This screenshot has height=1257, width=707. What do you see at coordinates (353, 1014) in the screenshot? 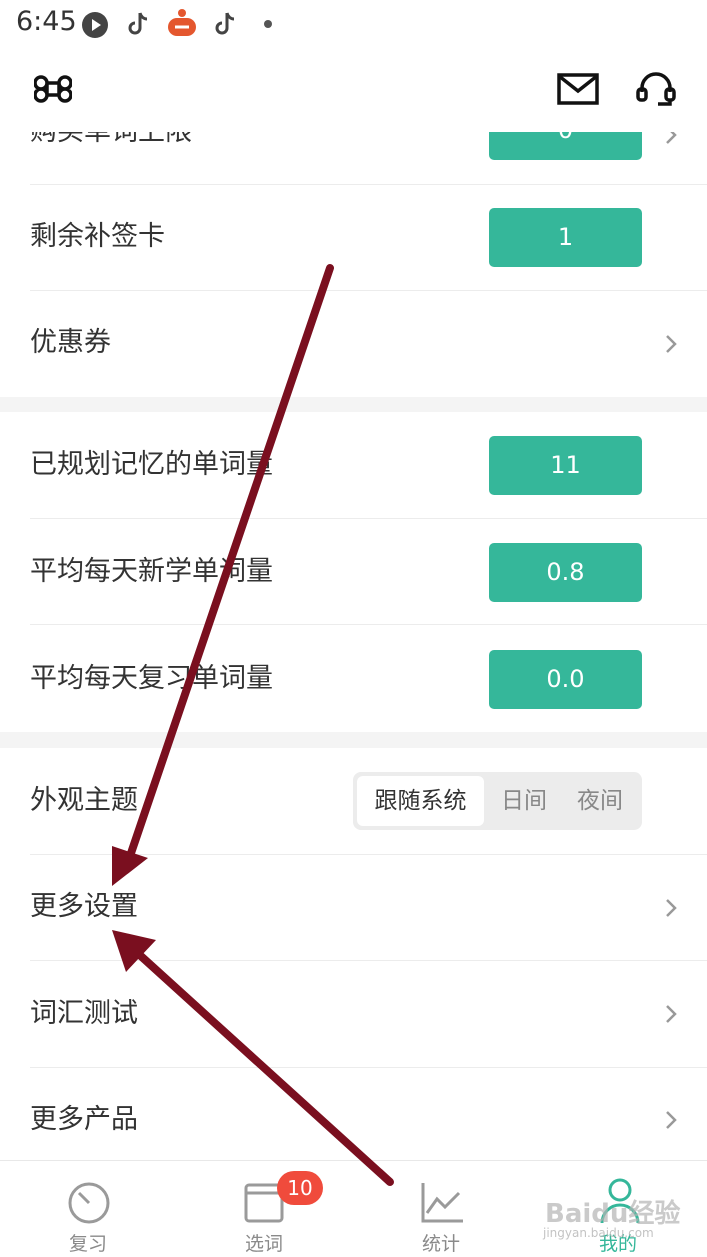
I see `list-item-vocab-test: 词汇测试` at bounding box center [353, 1014].